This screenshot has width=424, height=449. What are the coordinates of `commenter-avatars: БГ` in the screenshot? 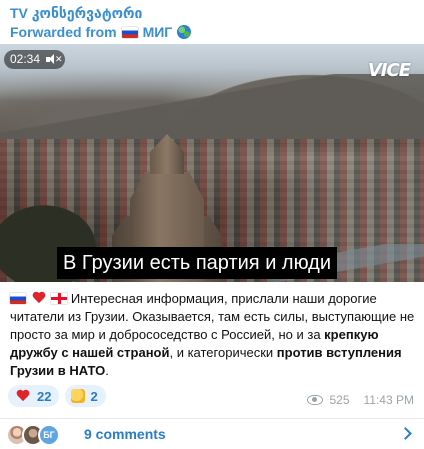 It's located at (41, 434).